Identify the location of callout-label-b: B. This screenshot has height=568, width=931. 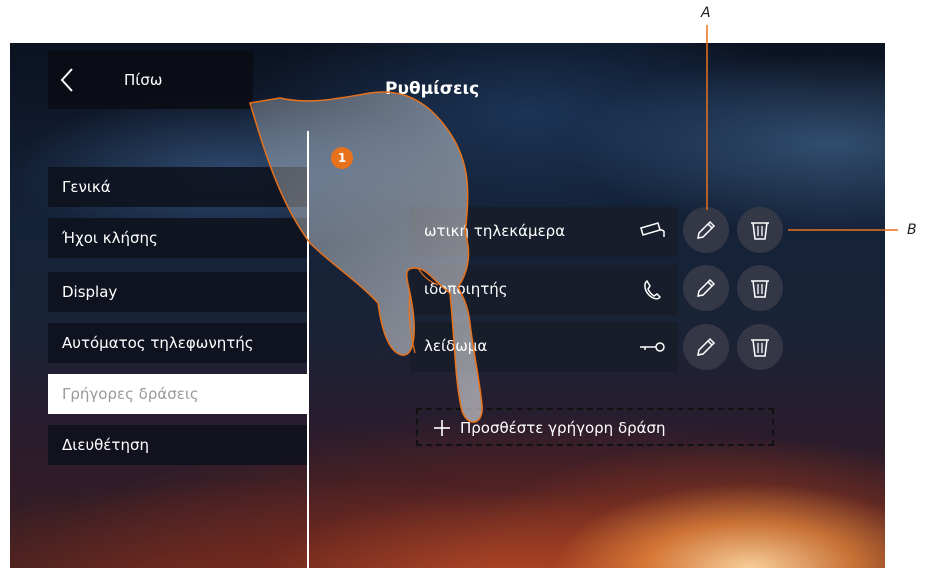
(912, 230).